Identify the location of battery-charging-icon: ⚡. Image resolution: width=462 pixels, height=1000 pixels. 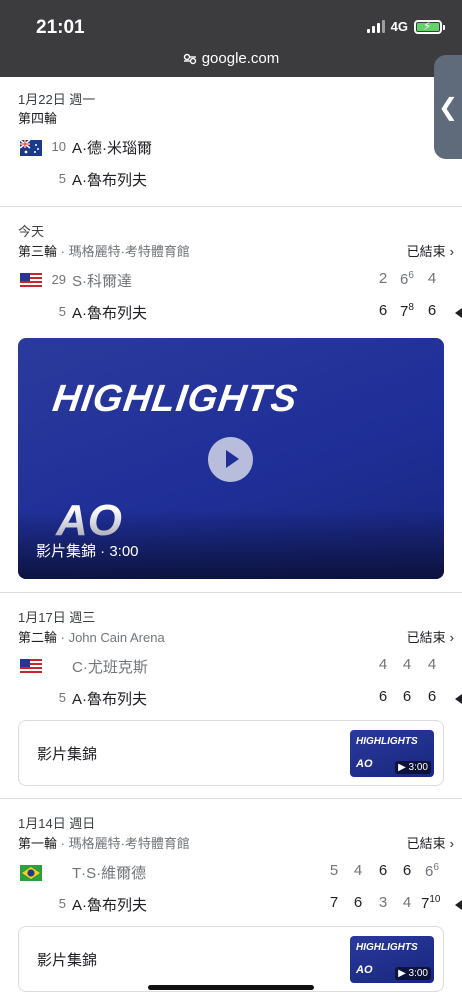
(429, 26).